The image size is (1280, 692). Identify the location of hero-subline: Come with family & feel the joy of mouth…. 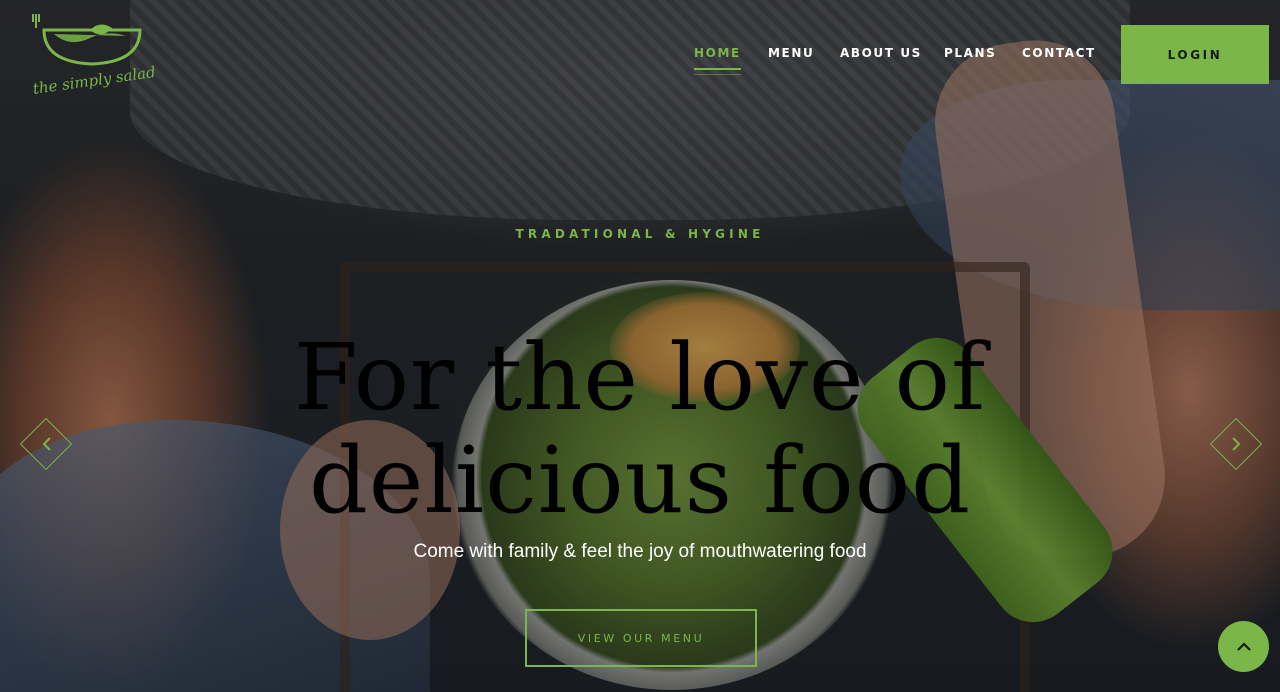
(640, 551).